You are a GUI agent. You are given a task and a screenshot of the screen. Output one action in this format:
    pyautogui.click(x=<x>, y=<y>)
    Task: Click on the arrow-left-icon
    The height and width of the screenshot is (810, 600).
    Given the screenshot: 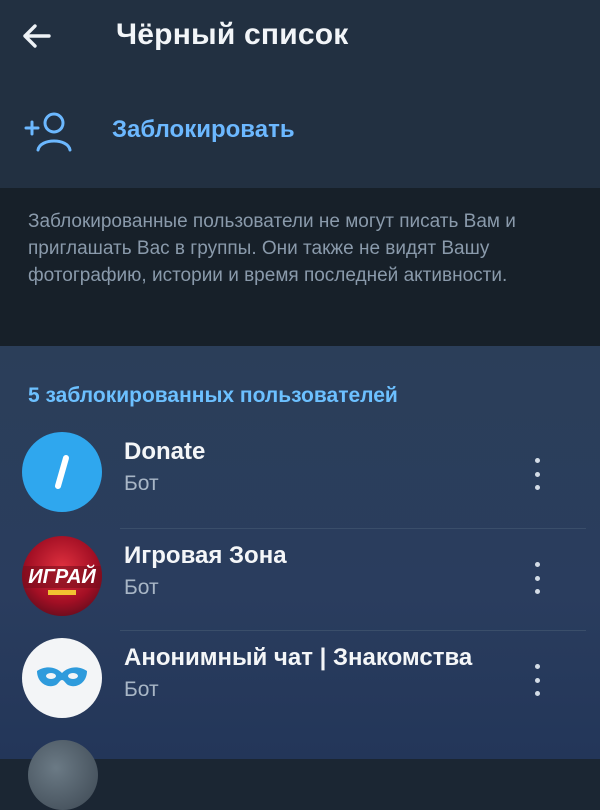 What is the action you would take?
    pyautogui.click(x=37, y=36)
    